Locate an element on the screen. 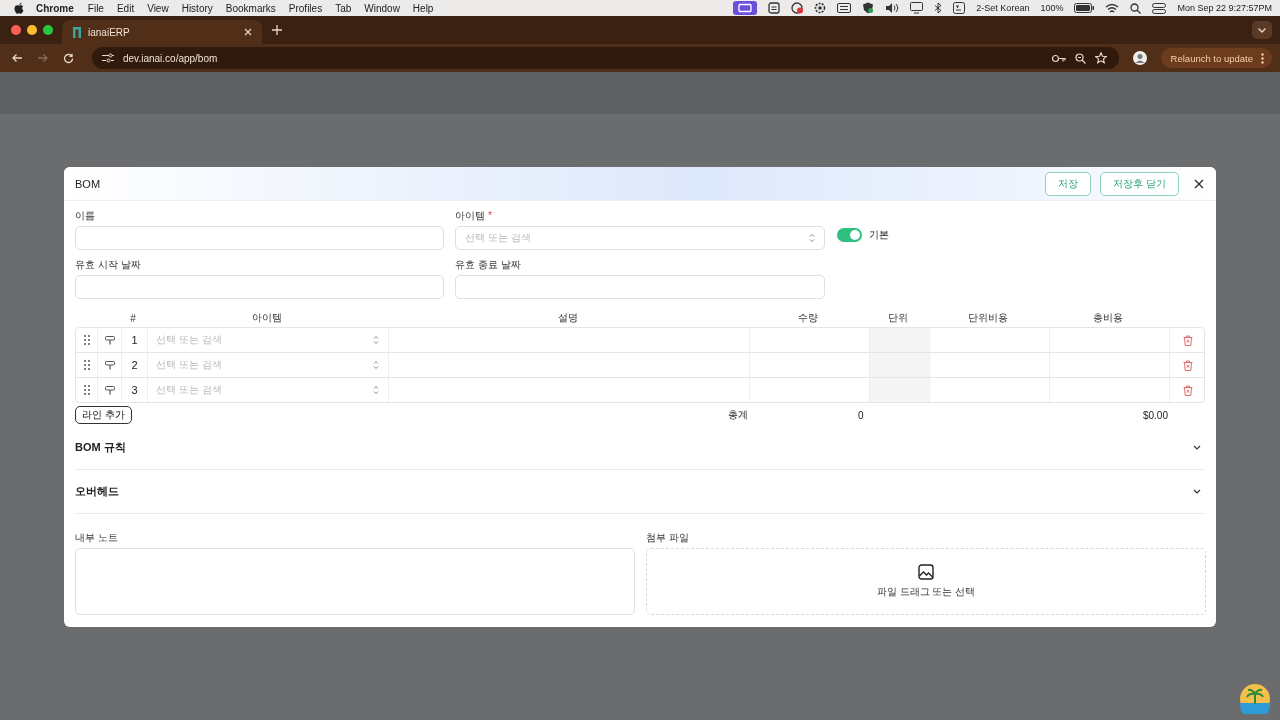 Image resolution: width=1280 pixels, height=720 pixels. shield-icon is located at coordinates (868, 8).